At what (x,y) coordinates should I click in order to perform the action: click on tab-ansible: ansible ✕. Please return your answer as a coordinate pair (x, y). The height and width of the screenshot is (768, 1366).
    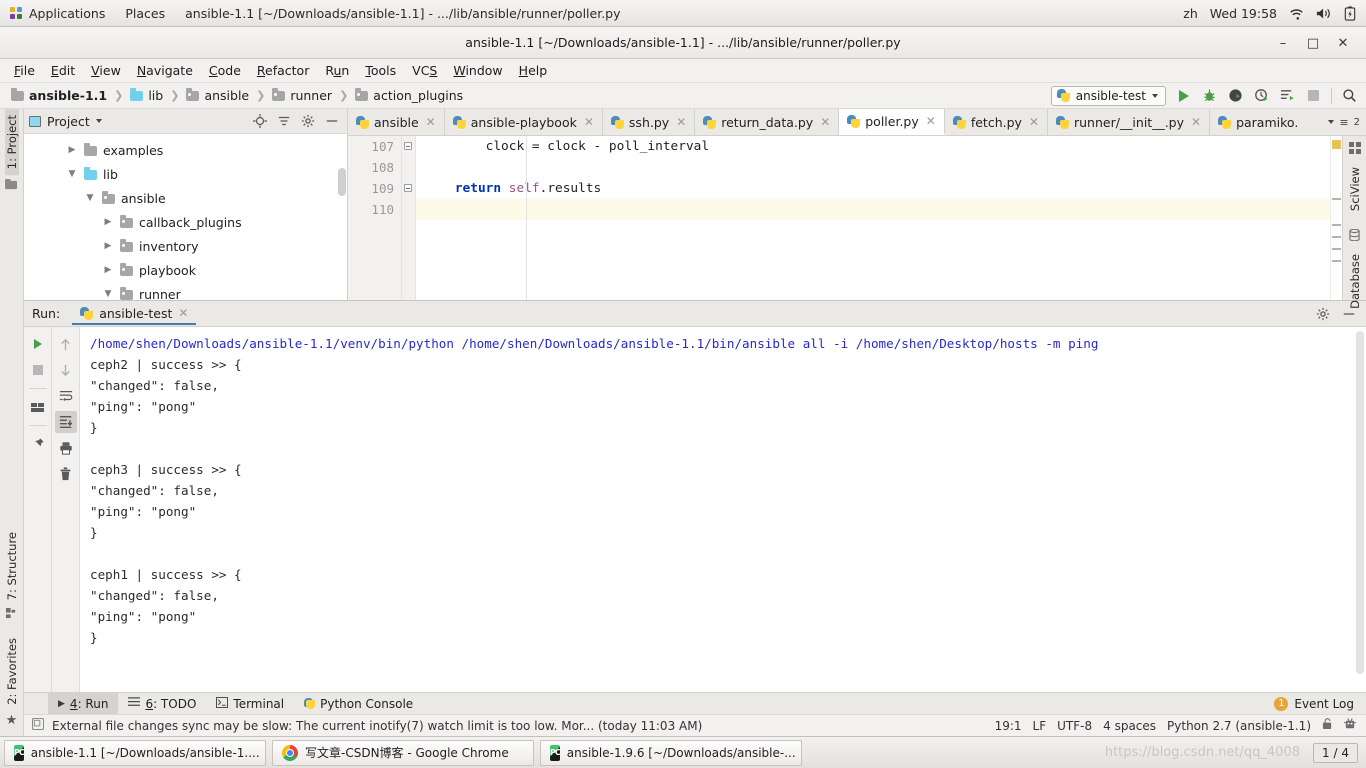
    Looking at the image, I should click on (396, 122).